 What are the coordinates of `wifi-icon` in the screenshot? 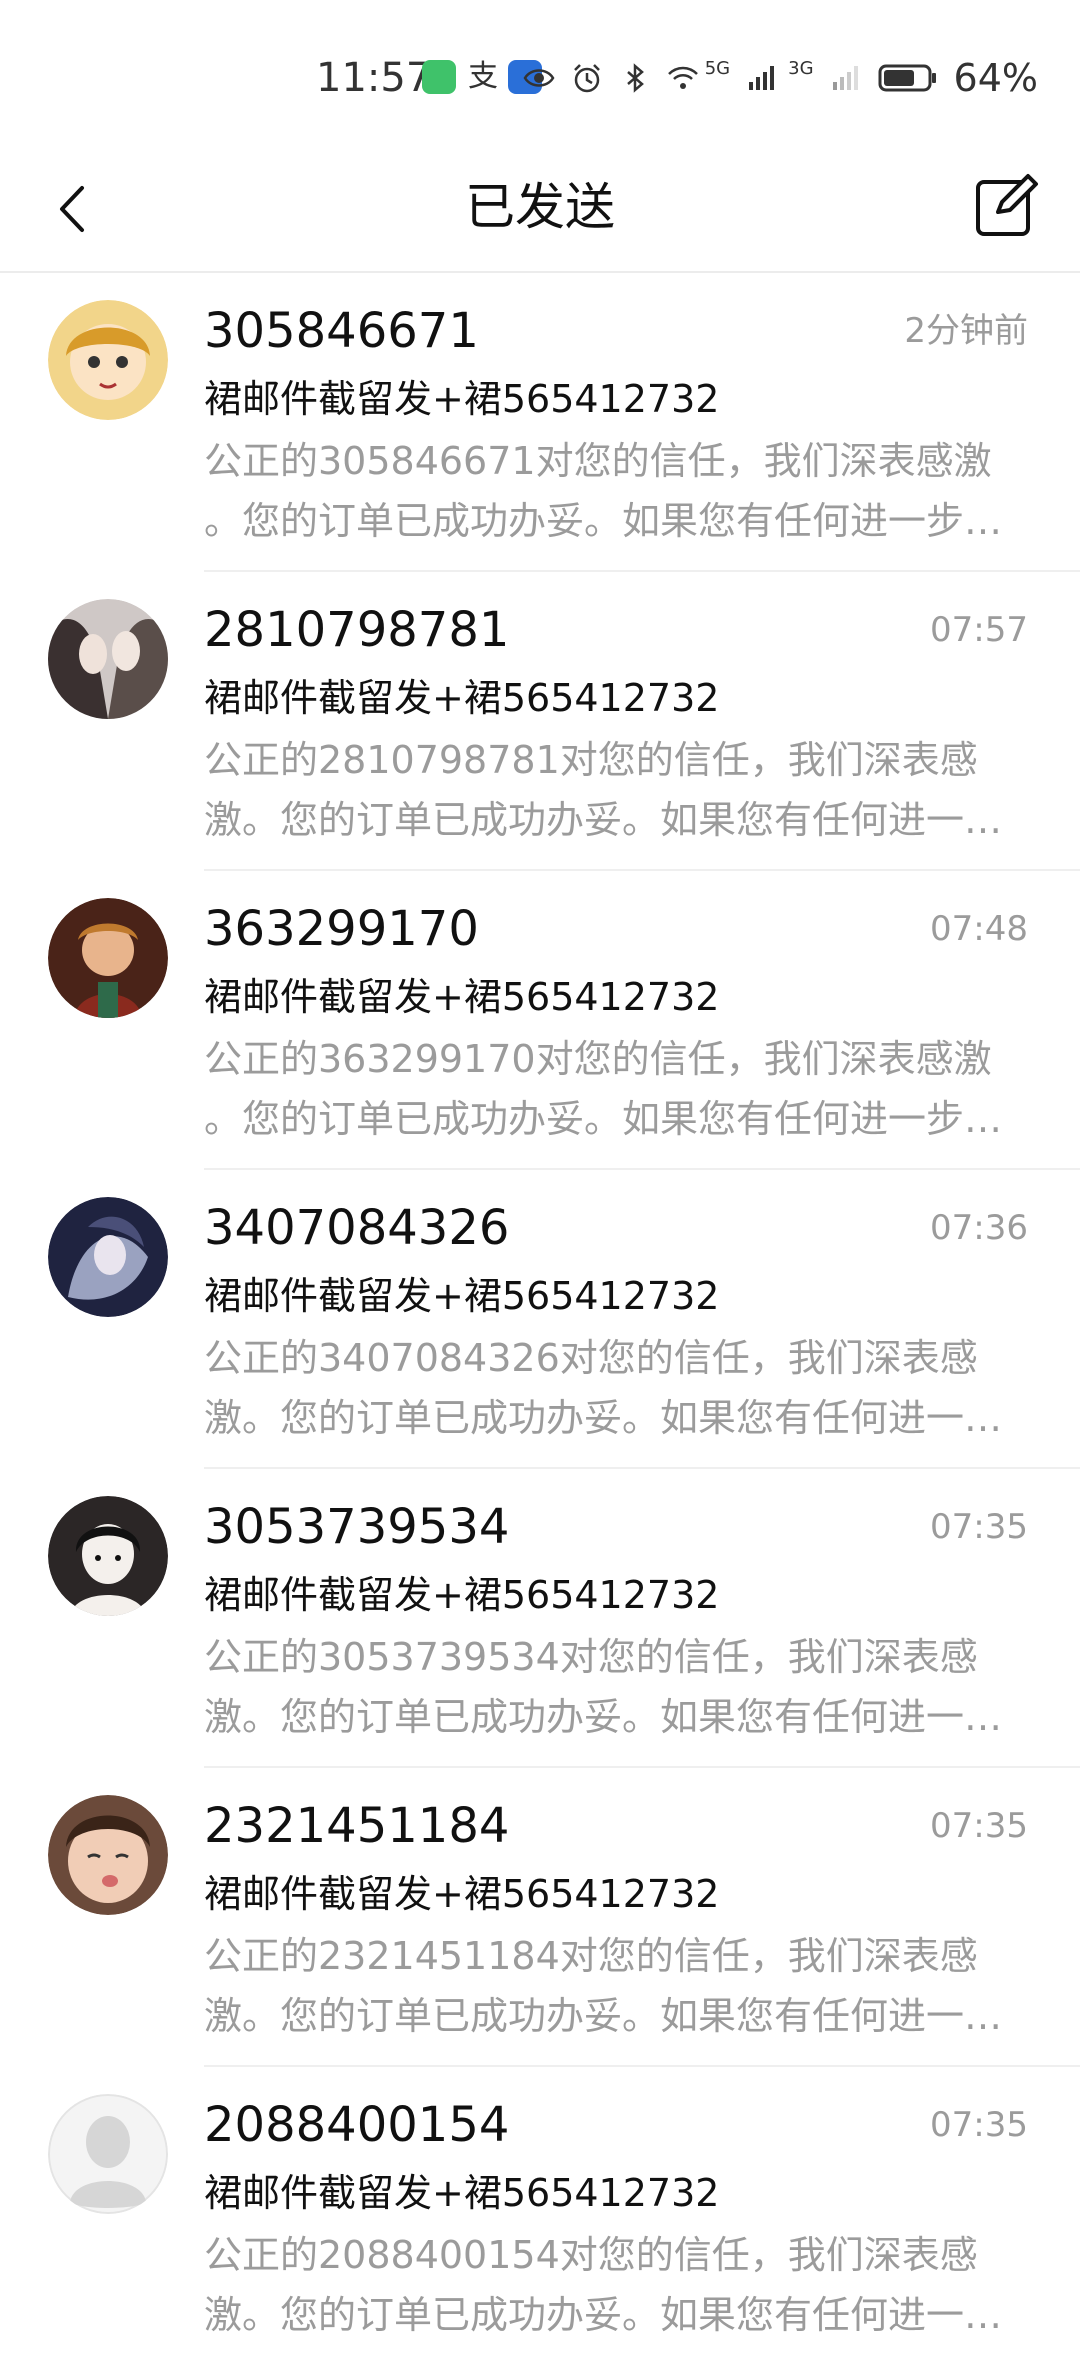 It's located at (682, 77).